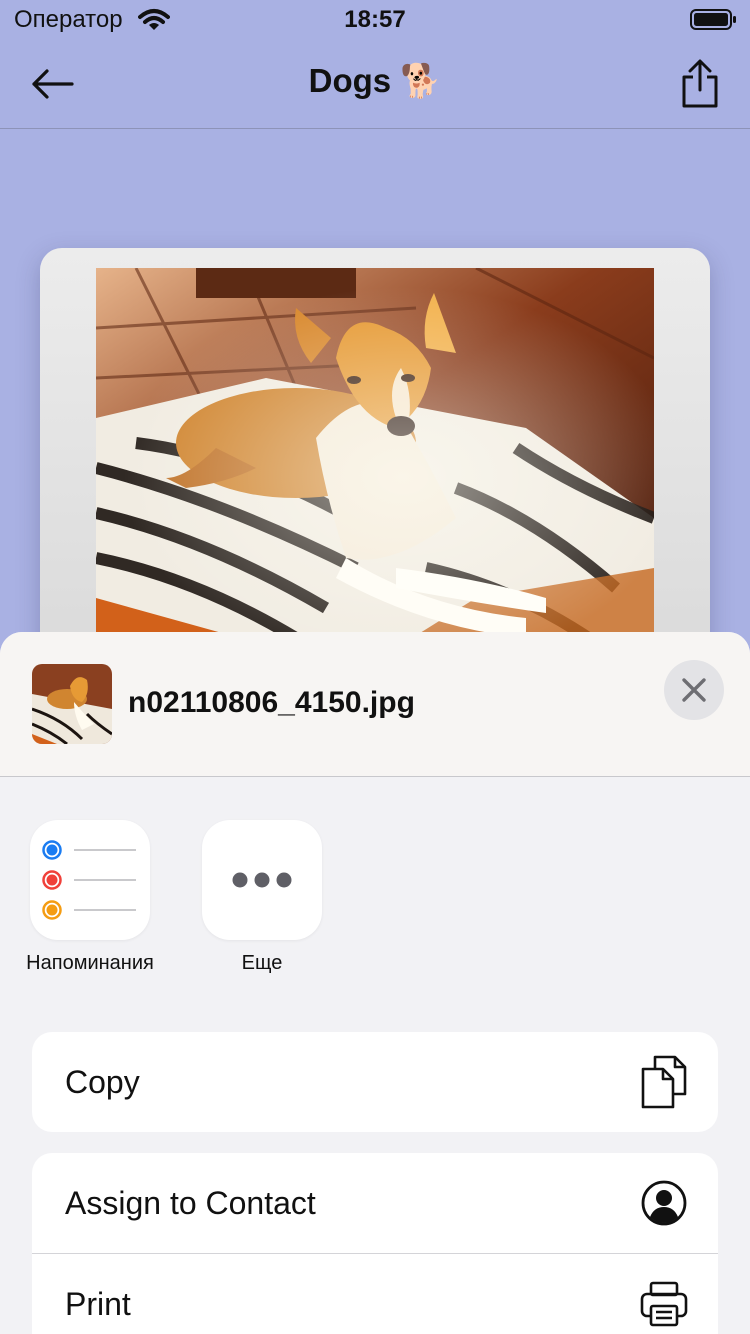  Describe the element at coordinates (271, 702) in the screenshot. I see `file-name: n02110806_4150.jpg` at that location.